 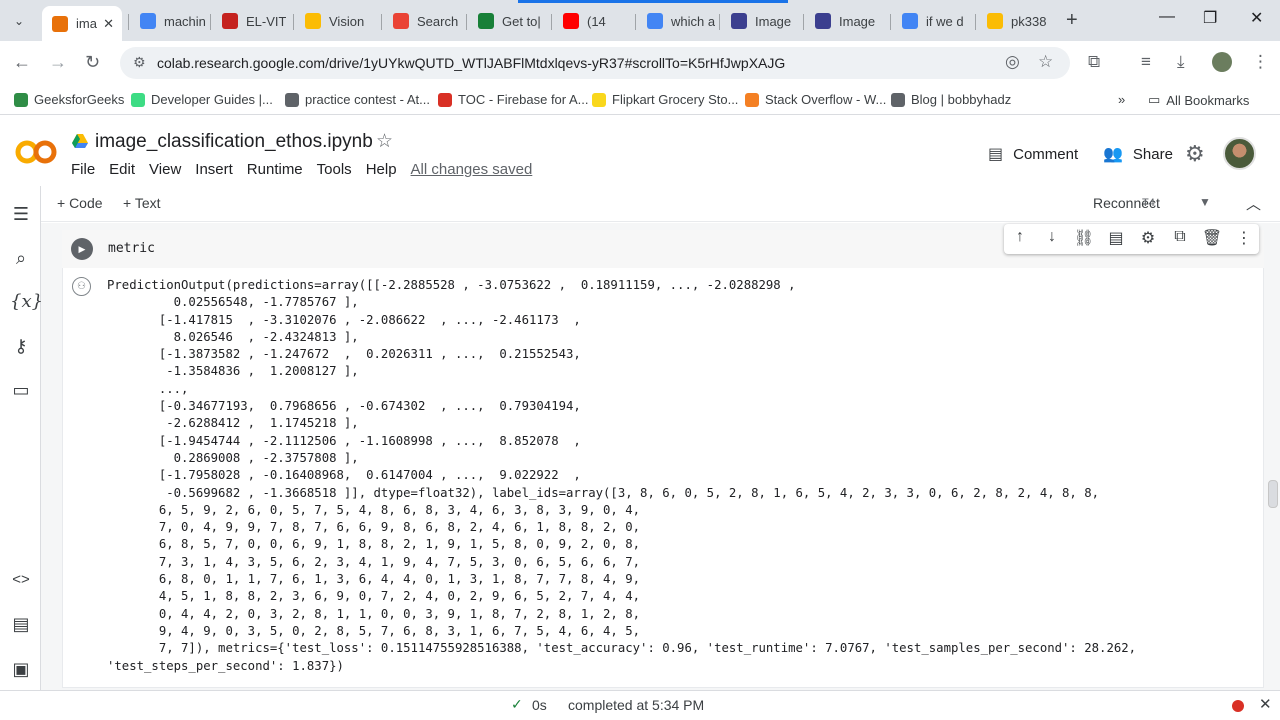 What do you see at coordinates (1239, 153) in the screenshot?
I see `user-avatar` at bounding box center [1239, 153].